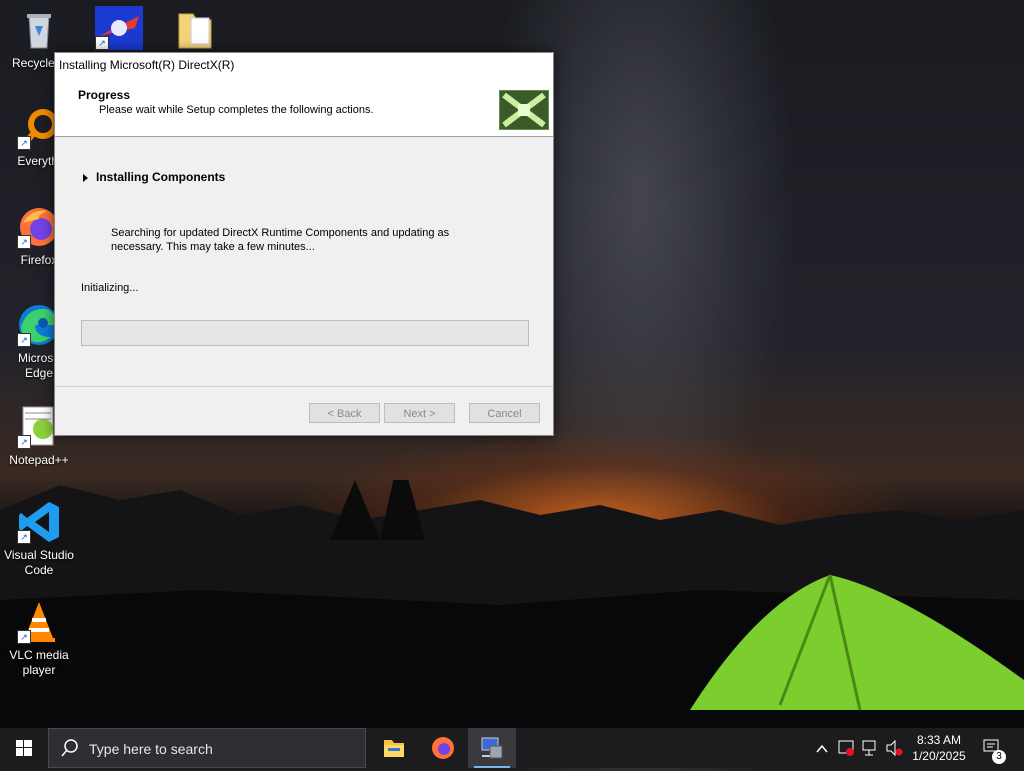  I want to click on taskbar-clock: 8:33 AM 1/20/2025, so click(939, 748).